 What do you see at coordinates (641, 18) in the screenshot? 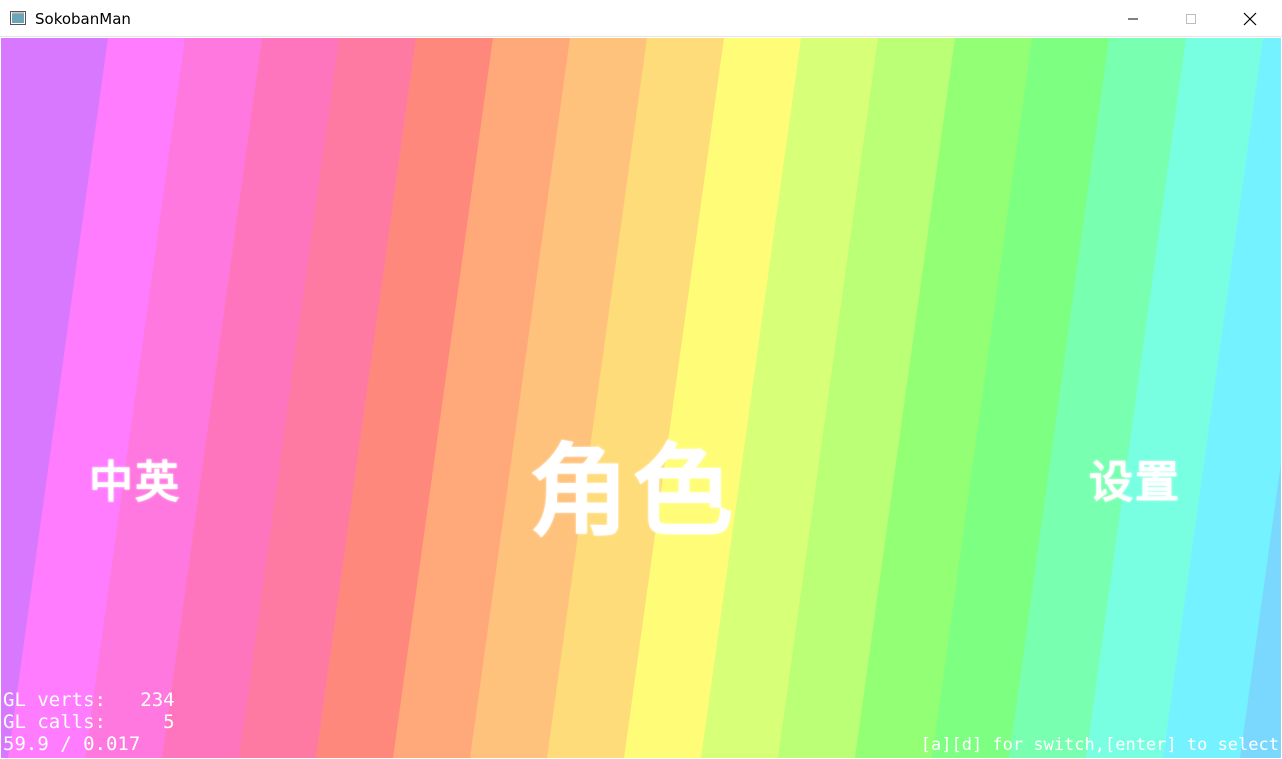
I see `title-bar: SokobanMan` at bounding box center [641, 18].